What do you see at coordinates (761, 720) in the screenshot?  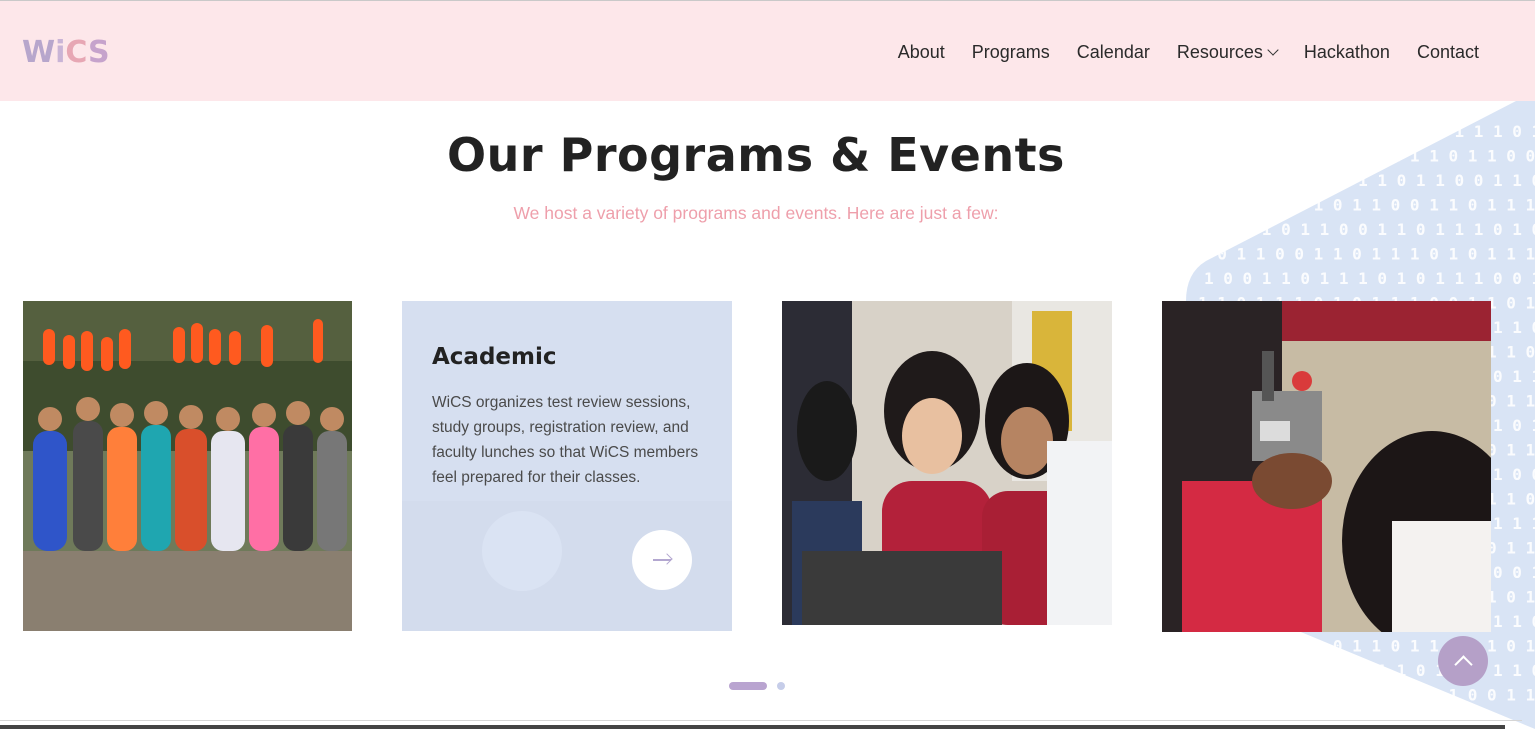 I see `divider` at bounding box center [761, 720].